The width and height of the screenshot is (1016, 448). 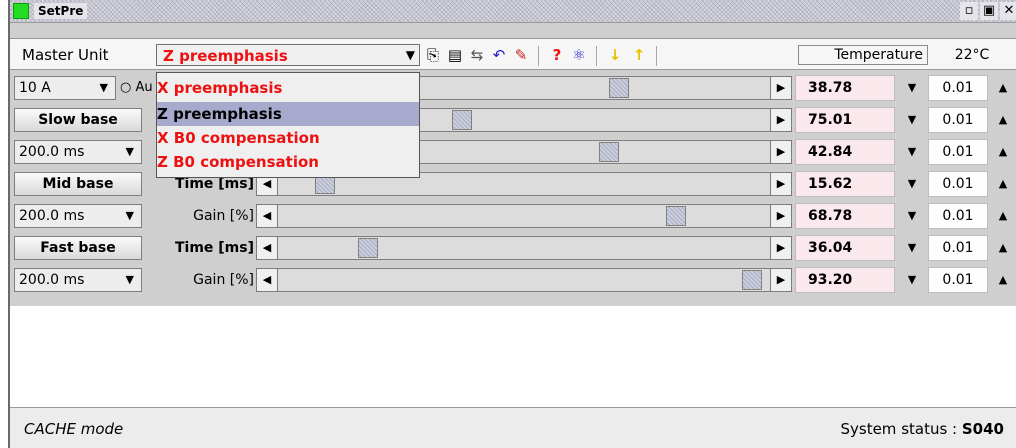 What do you see at coordinates (144, 87) in the screenshot?
I see `auto-radio-label: Au` at bounding box center [144, 87].